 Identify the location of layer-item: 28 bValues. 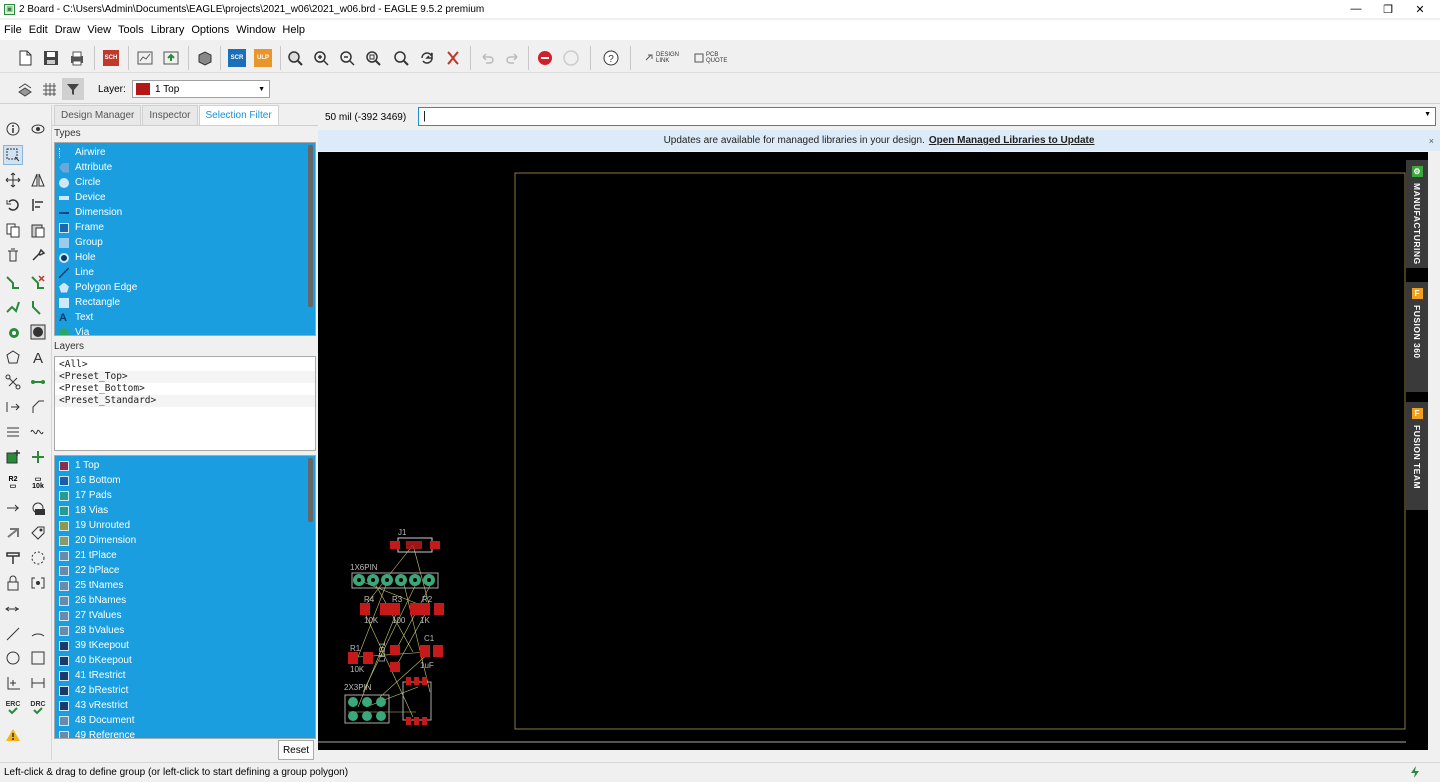
(185, 630).